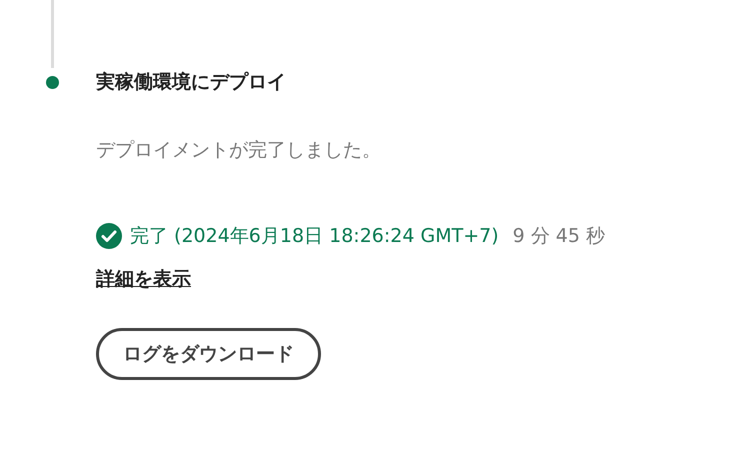  Describe the element at coordinates (238, 150) in the screenshot. I see `step-description: デプロイメントが完了しました。` at that location.